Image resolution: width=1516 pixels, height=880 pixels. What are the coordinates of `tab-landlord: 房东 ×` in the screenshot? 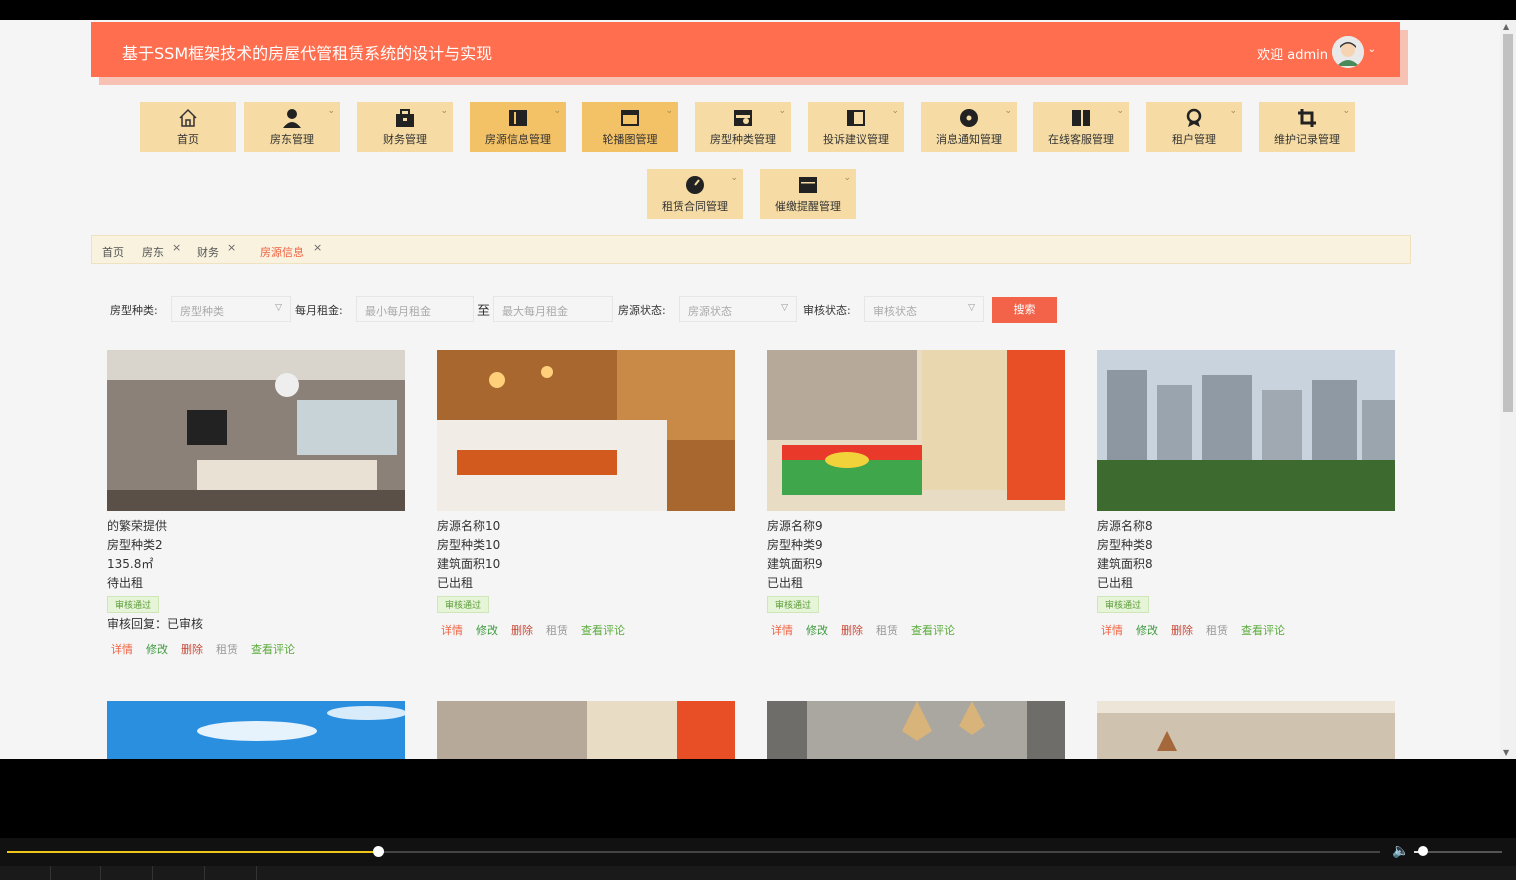 It's located at (161, 250).